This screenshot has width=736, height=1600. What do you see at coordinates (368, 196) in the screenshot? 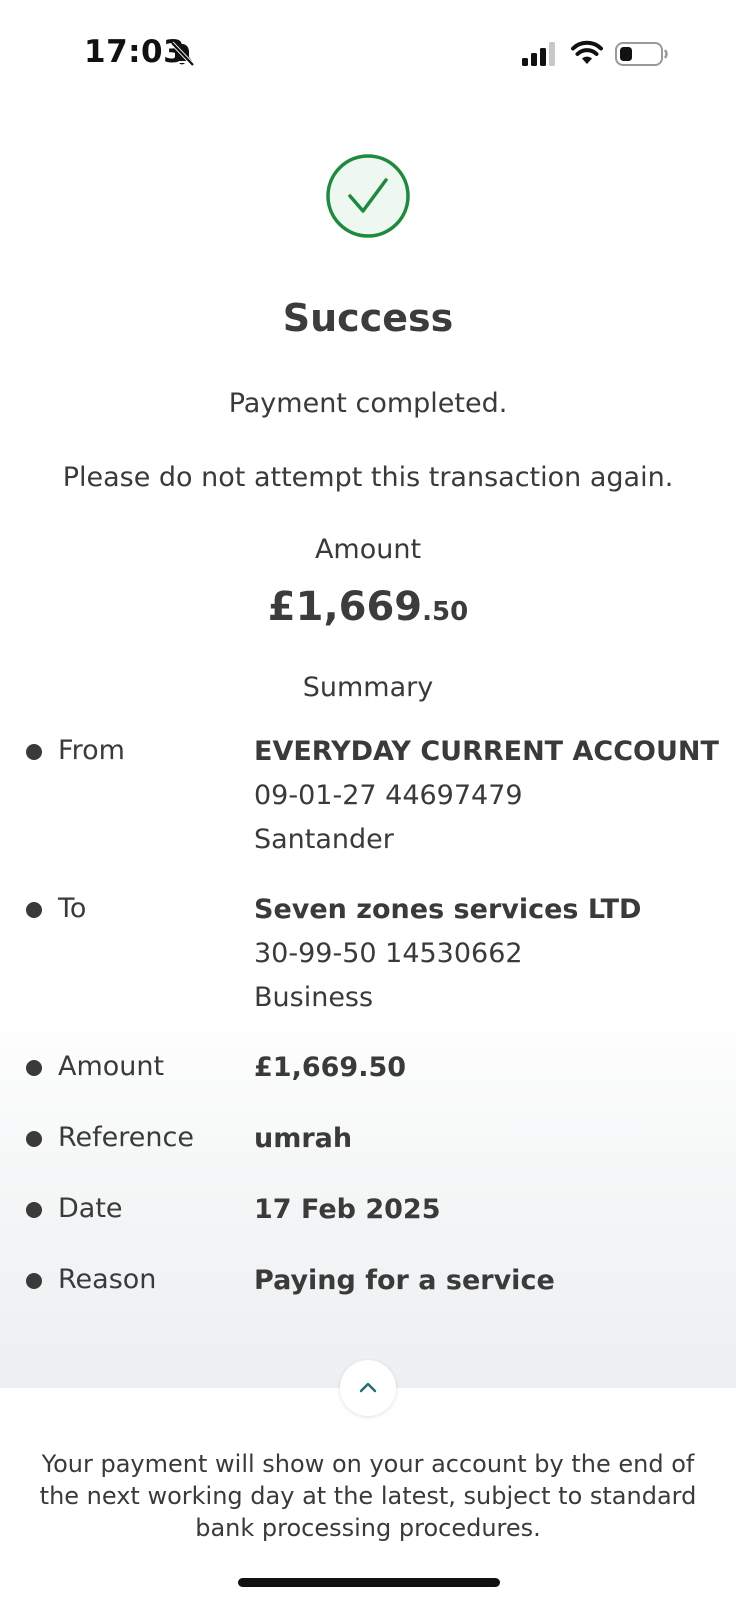
I see `check-circle-icon` at bounding box center [368, 196].